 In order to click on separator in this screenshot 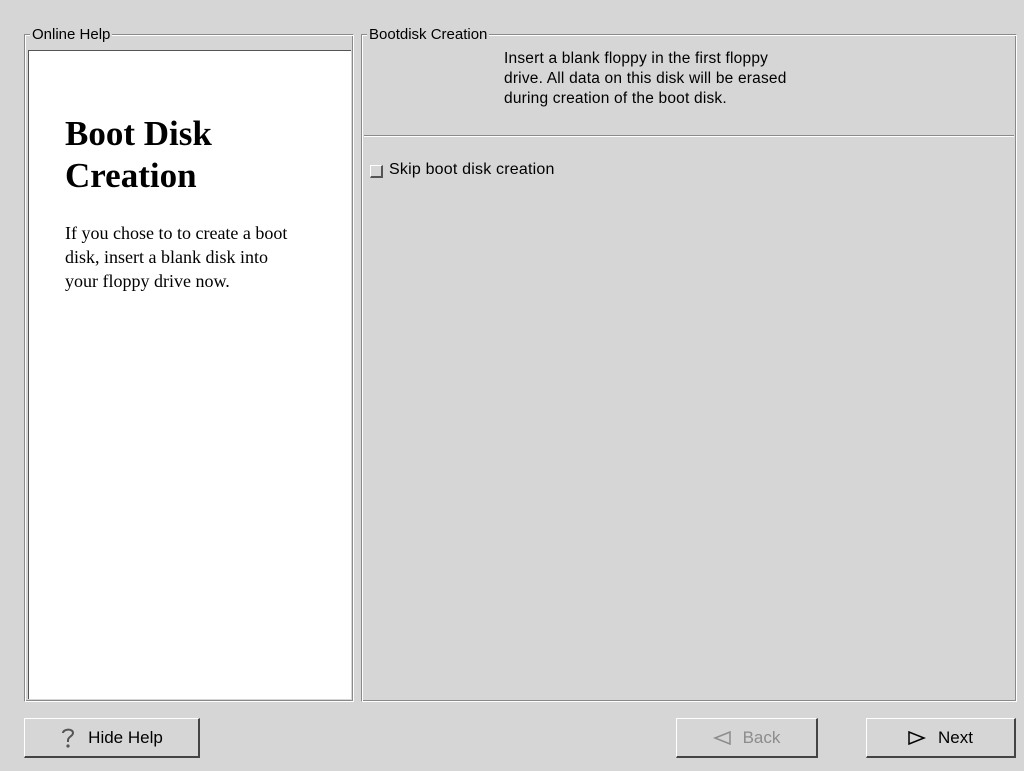, I will do `click(689, 136)`.